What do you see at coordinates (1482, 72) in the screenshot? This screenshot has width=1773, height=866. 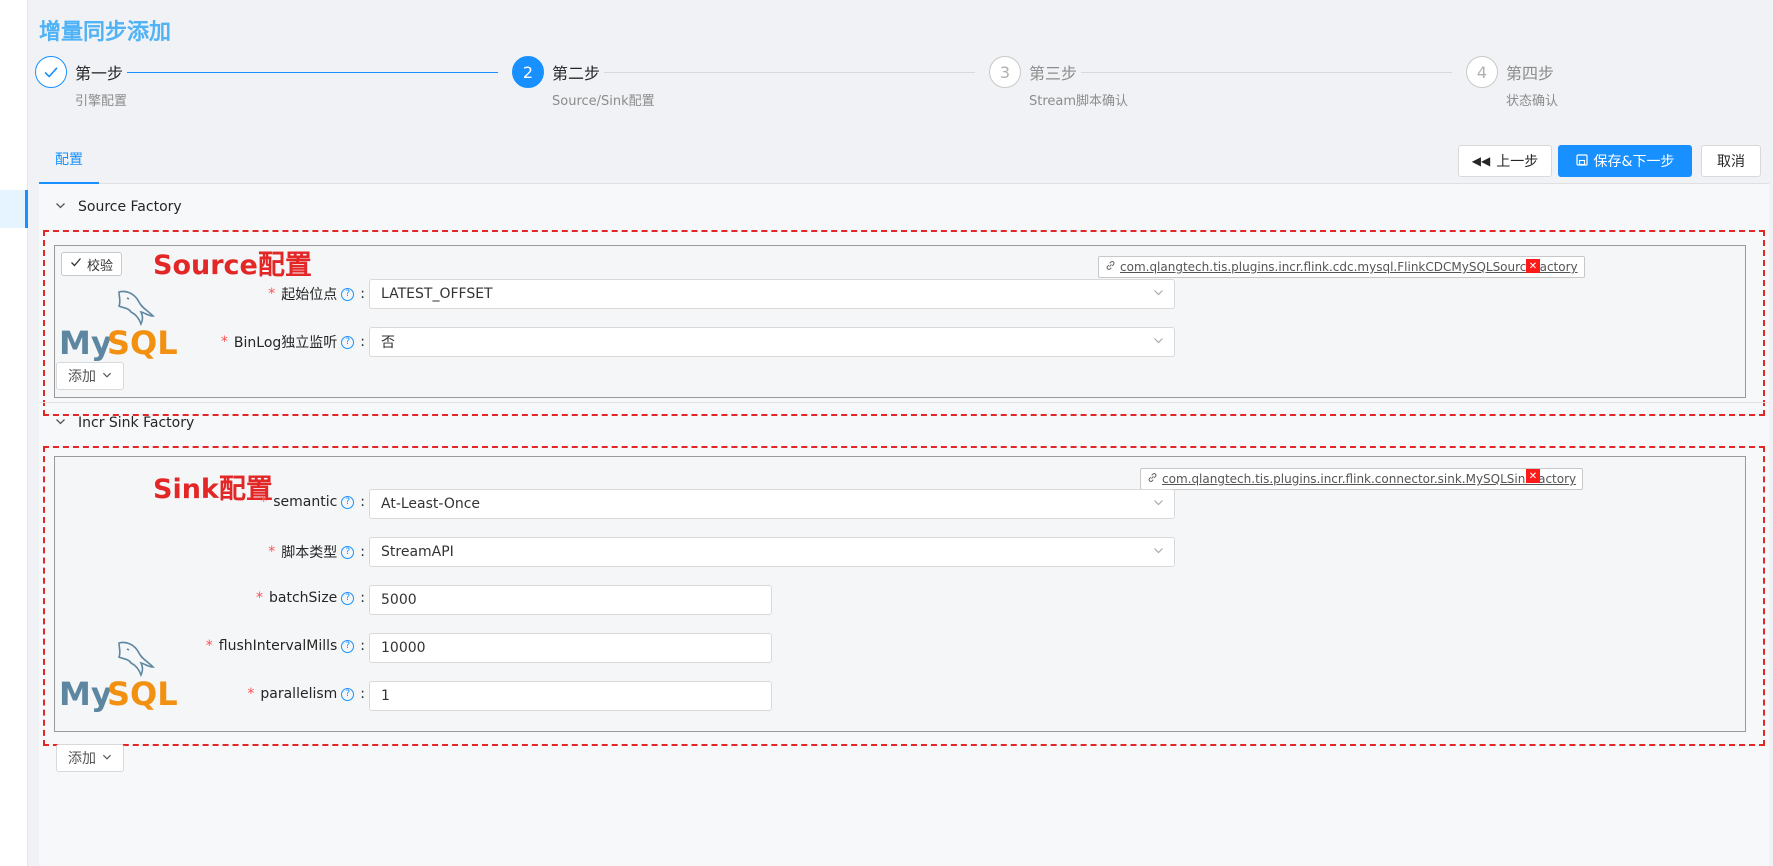 I see `step-number: 4` at bounding box center [1482, 72].